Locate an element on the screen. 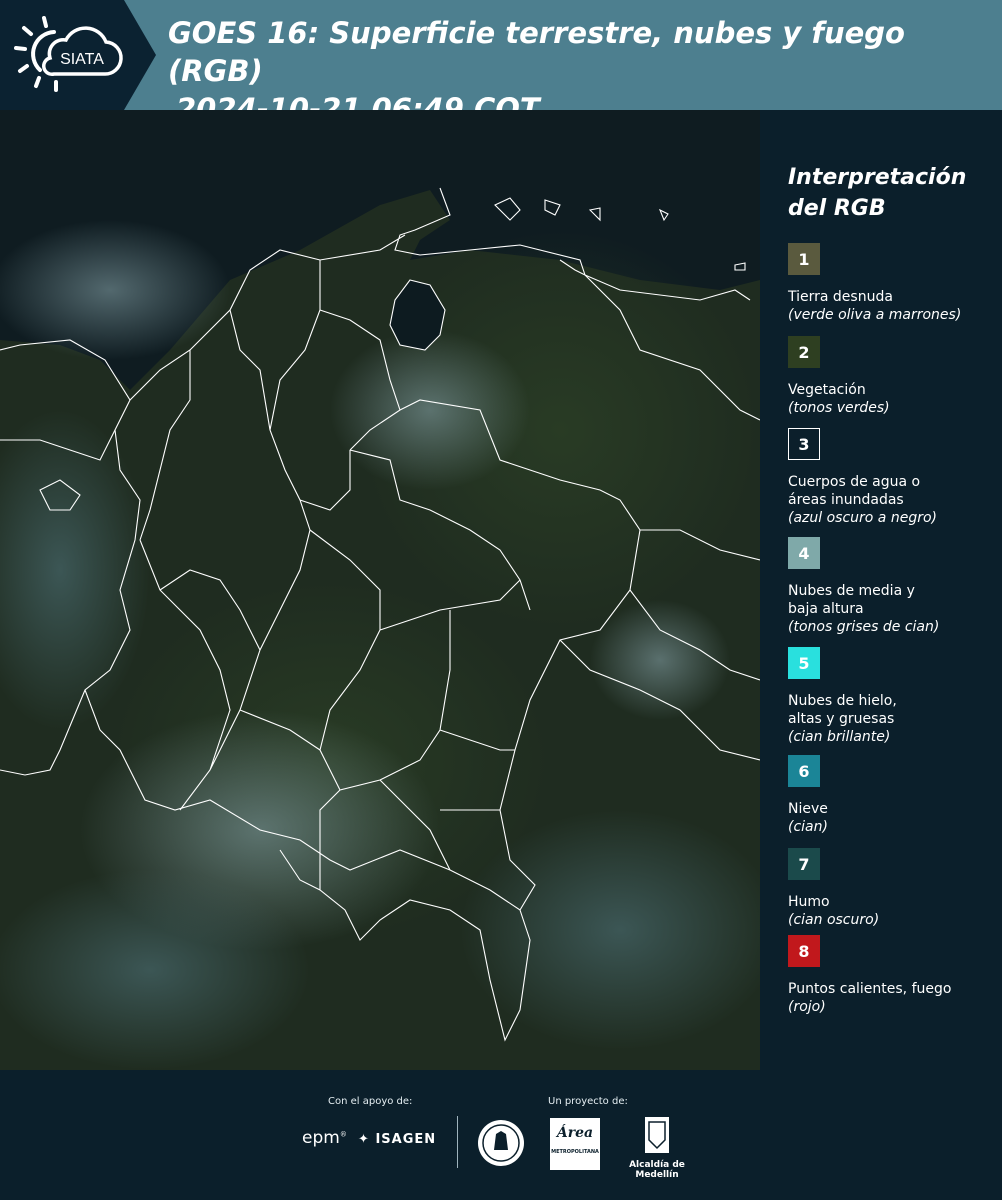 This screenshot has width=1002, height=1200. legend-item-7: 7 Humo (cian oscuro) is located at coordinates (893, 888).